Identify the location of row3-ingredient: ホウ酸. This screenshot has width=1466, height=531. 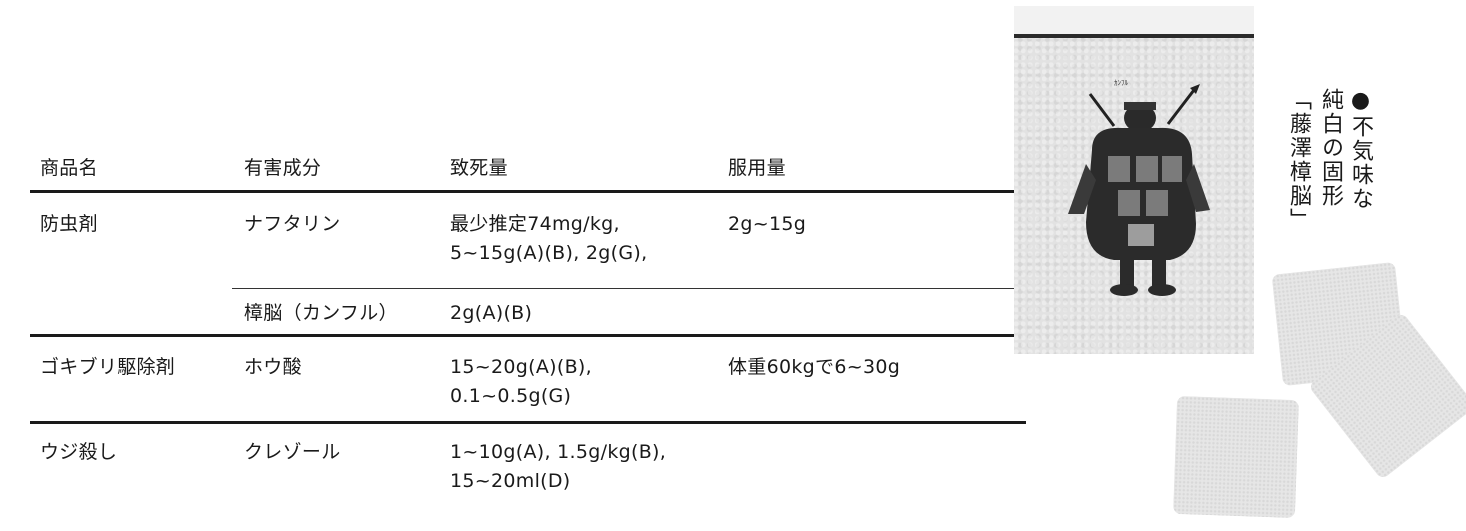
(273, 367).